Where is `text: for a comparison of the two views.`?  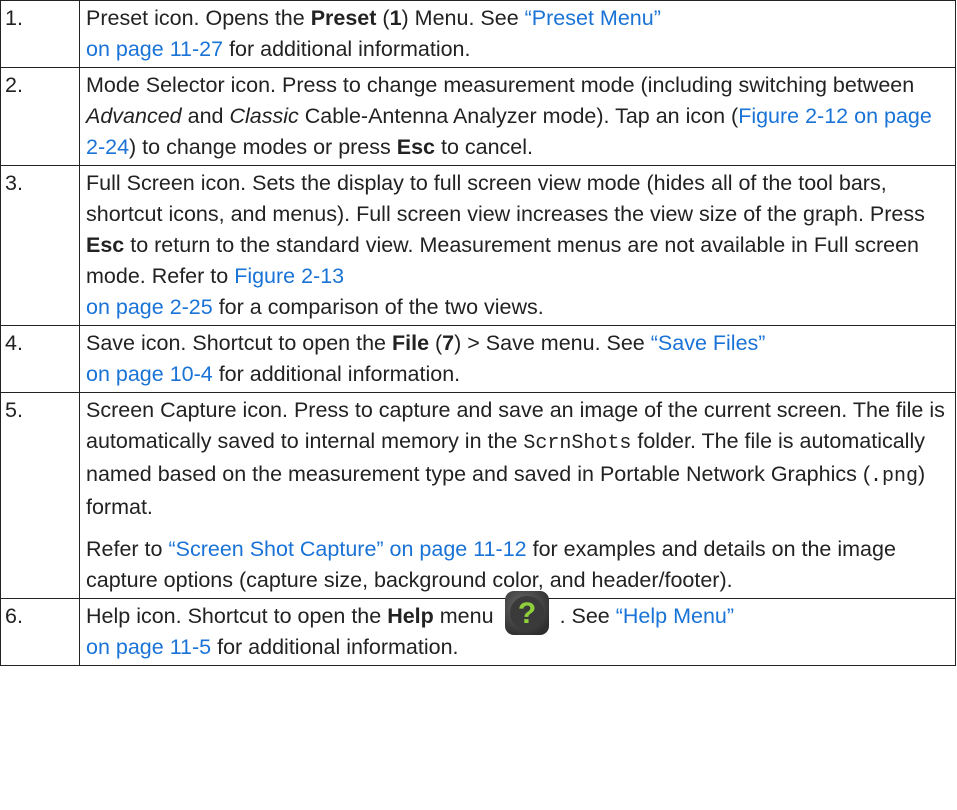
text: for a comparison of the two views. is located at coordinates (378, 307).